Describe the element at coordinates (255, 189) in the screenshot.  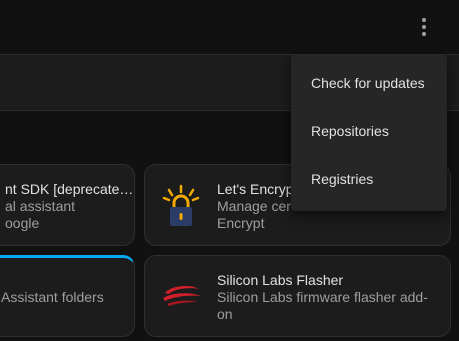
I see `addon-title: Let's Encryp` at that location.